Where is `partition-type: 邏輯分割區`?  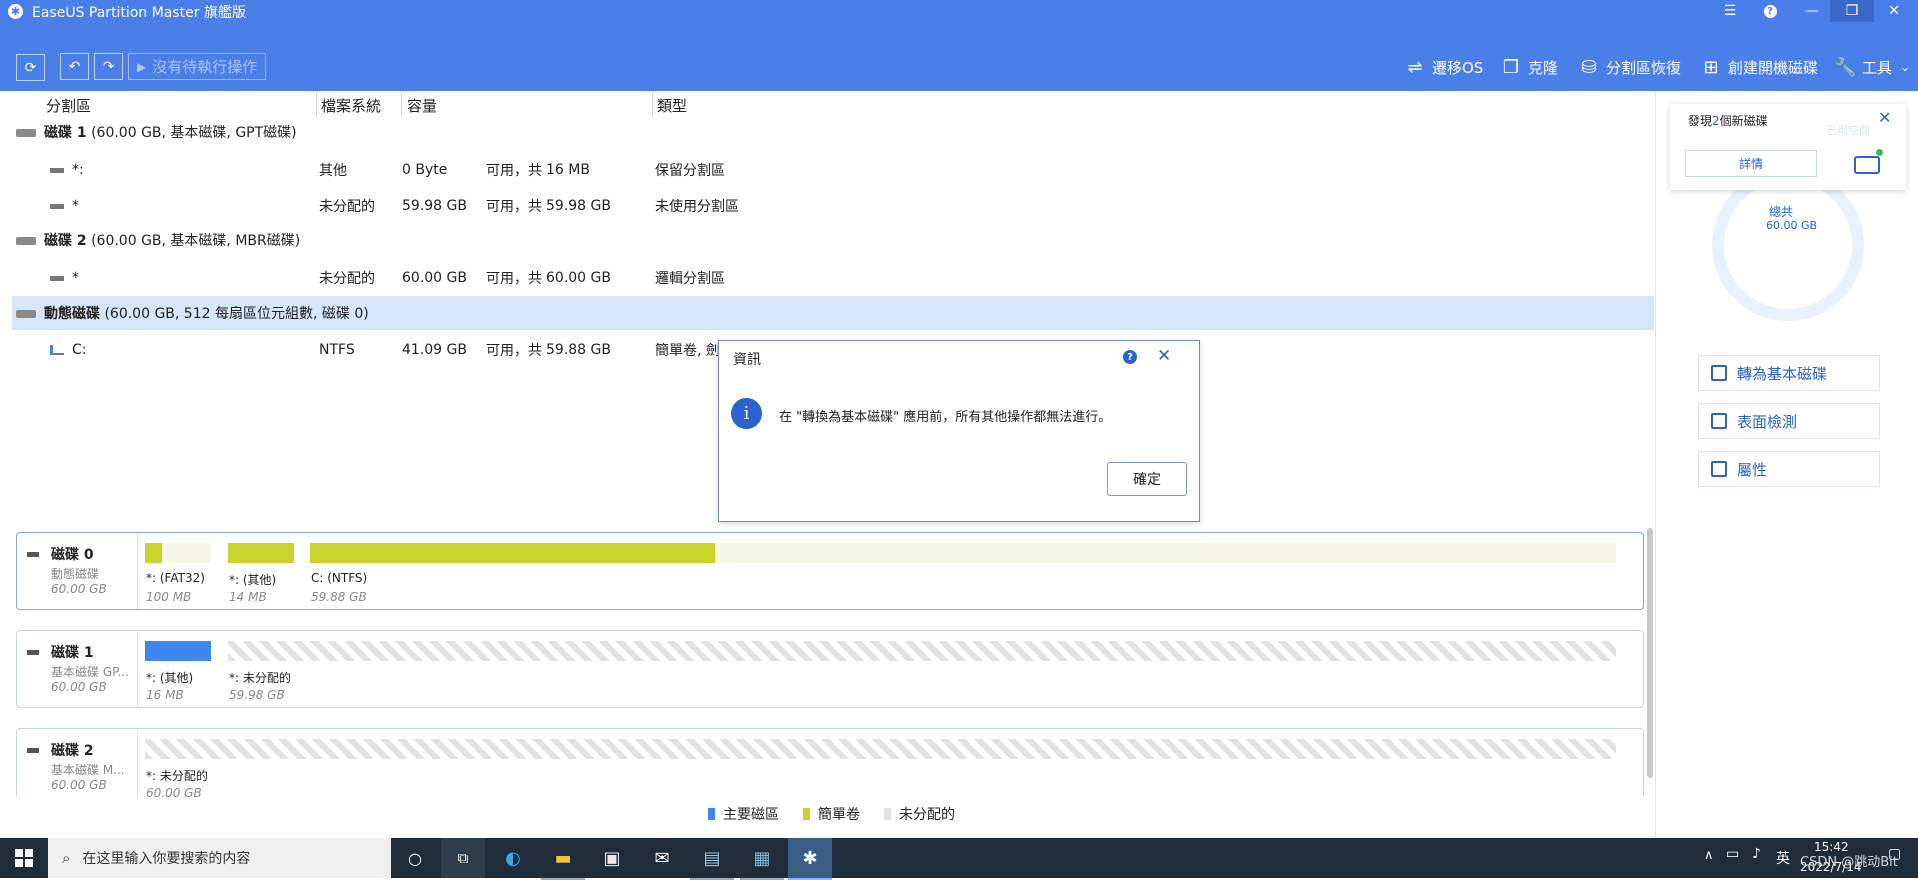 partition-type: 邏輯分割區 is located at coordinates (690, 279).